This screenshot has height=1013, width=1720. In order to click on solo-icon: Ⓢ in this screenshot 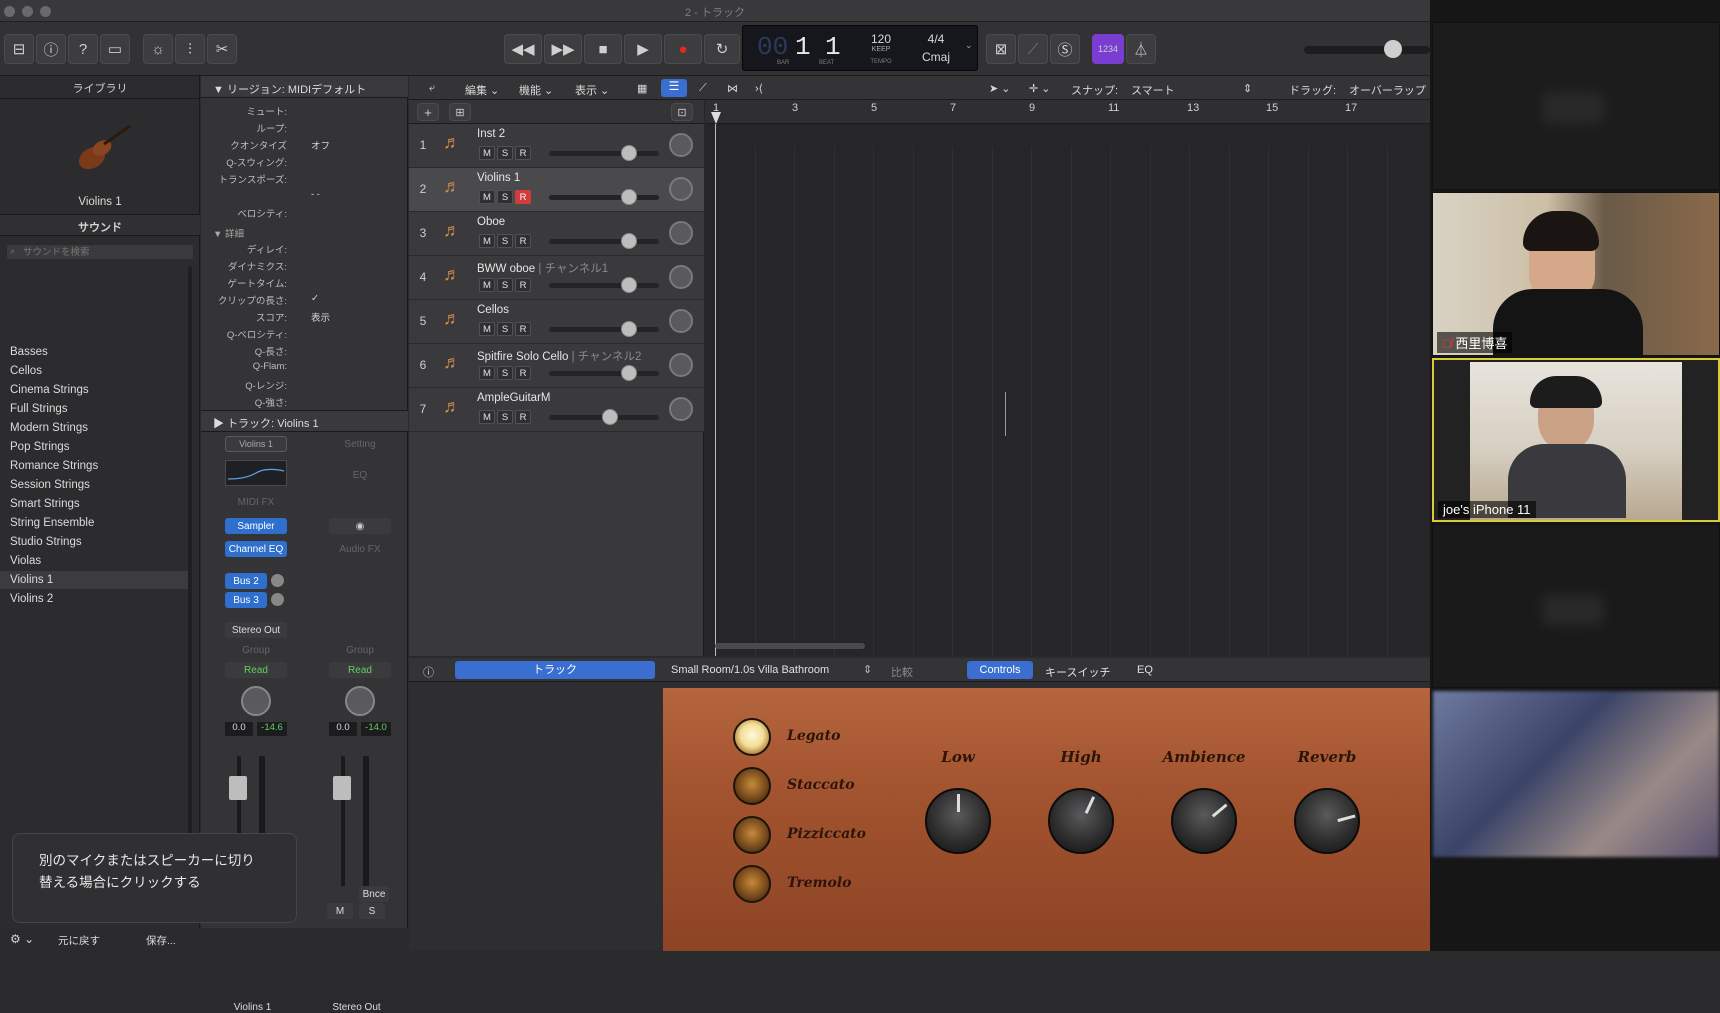, I will do `click(1065, 49)`.